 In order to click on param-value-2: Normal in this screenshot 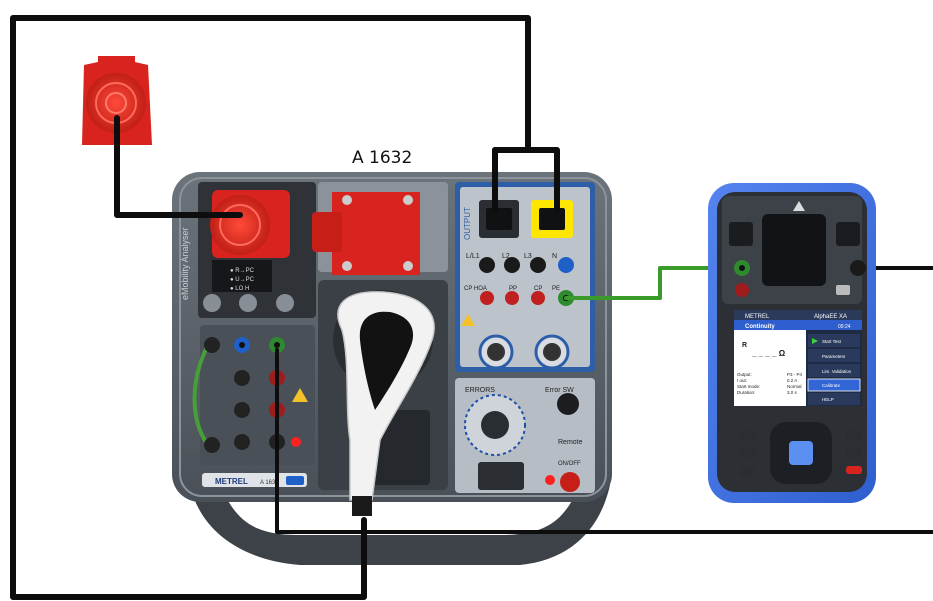, I will do `click(794, 386)`.